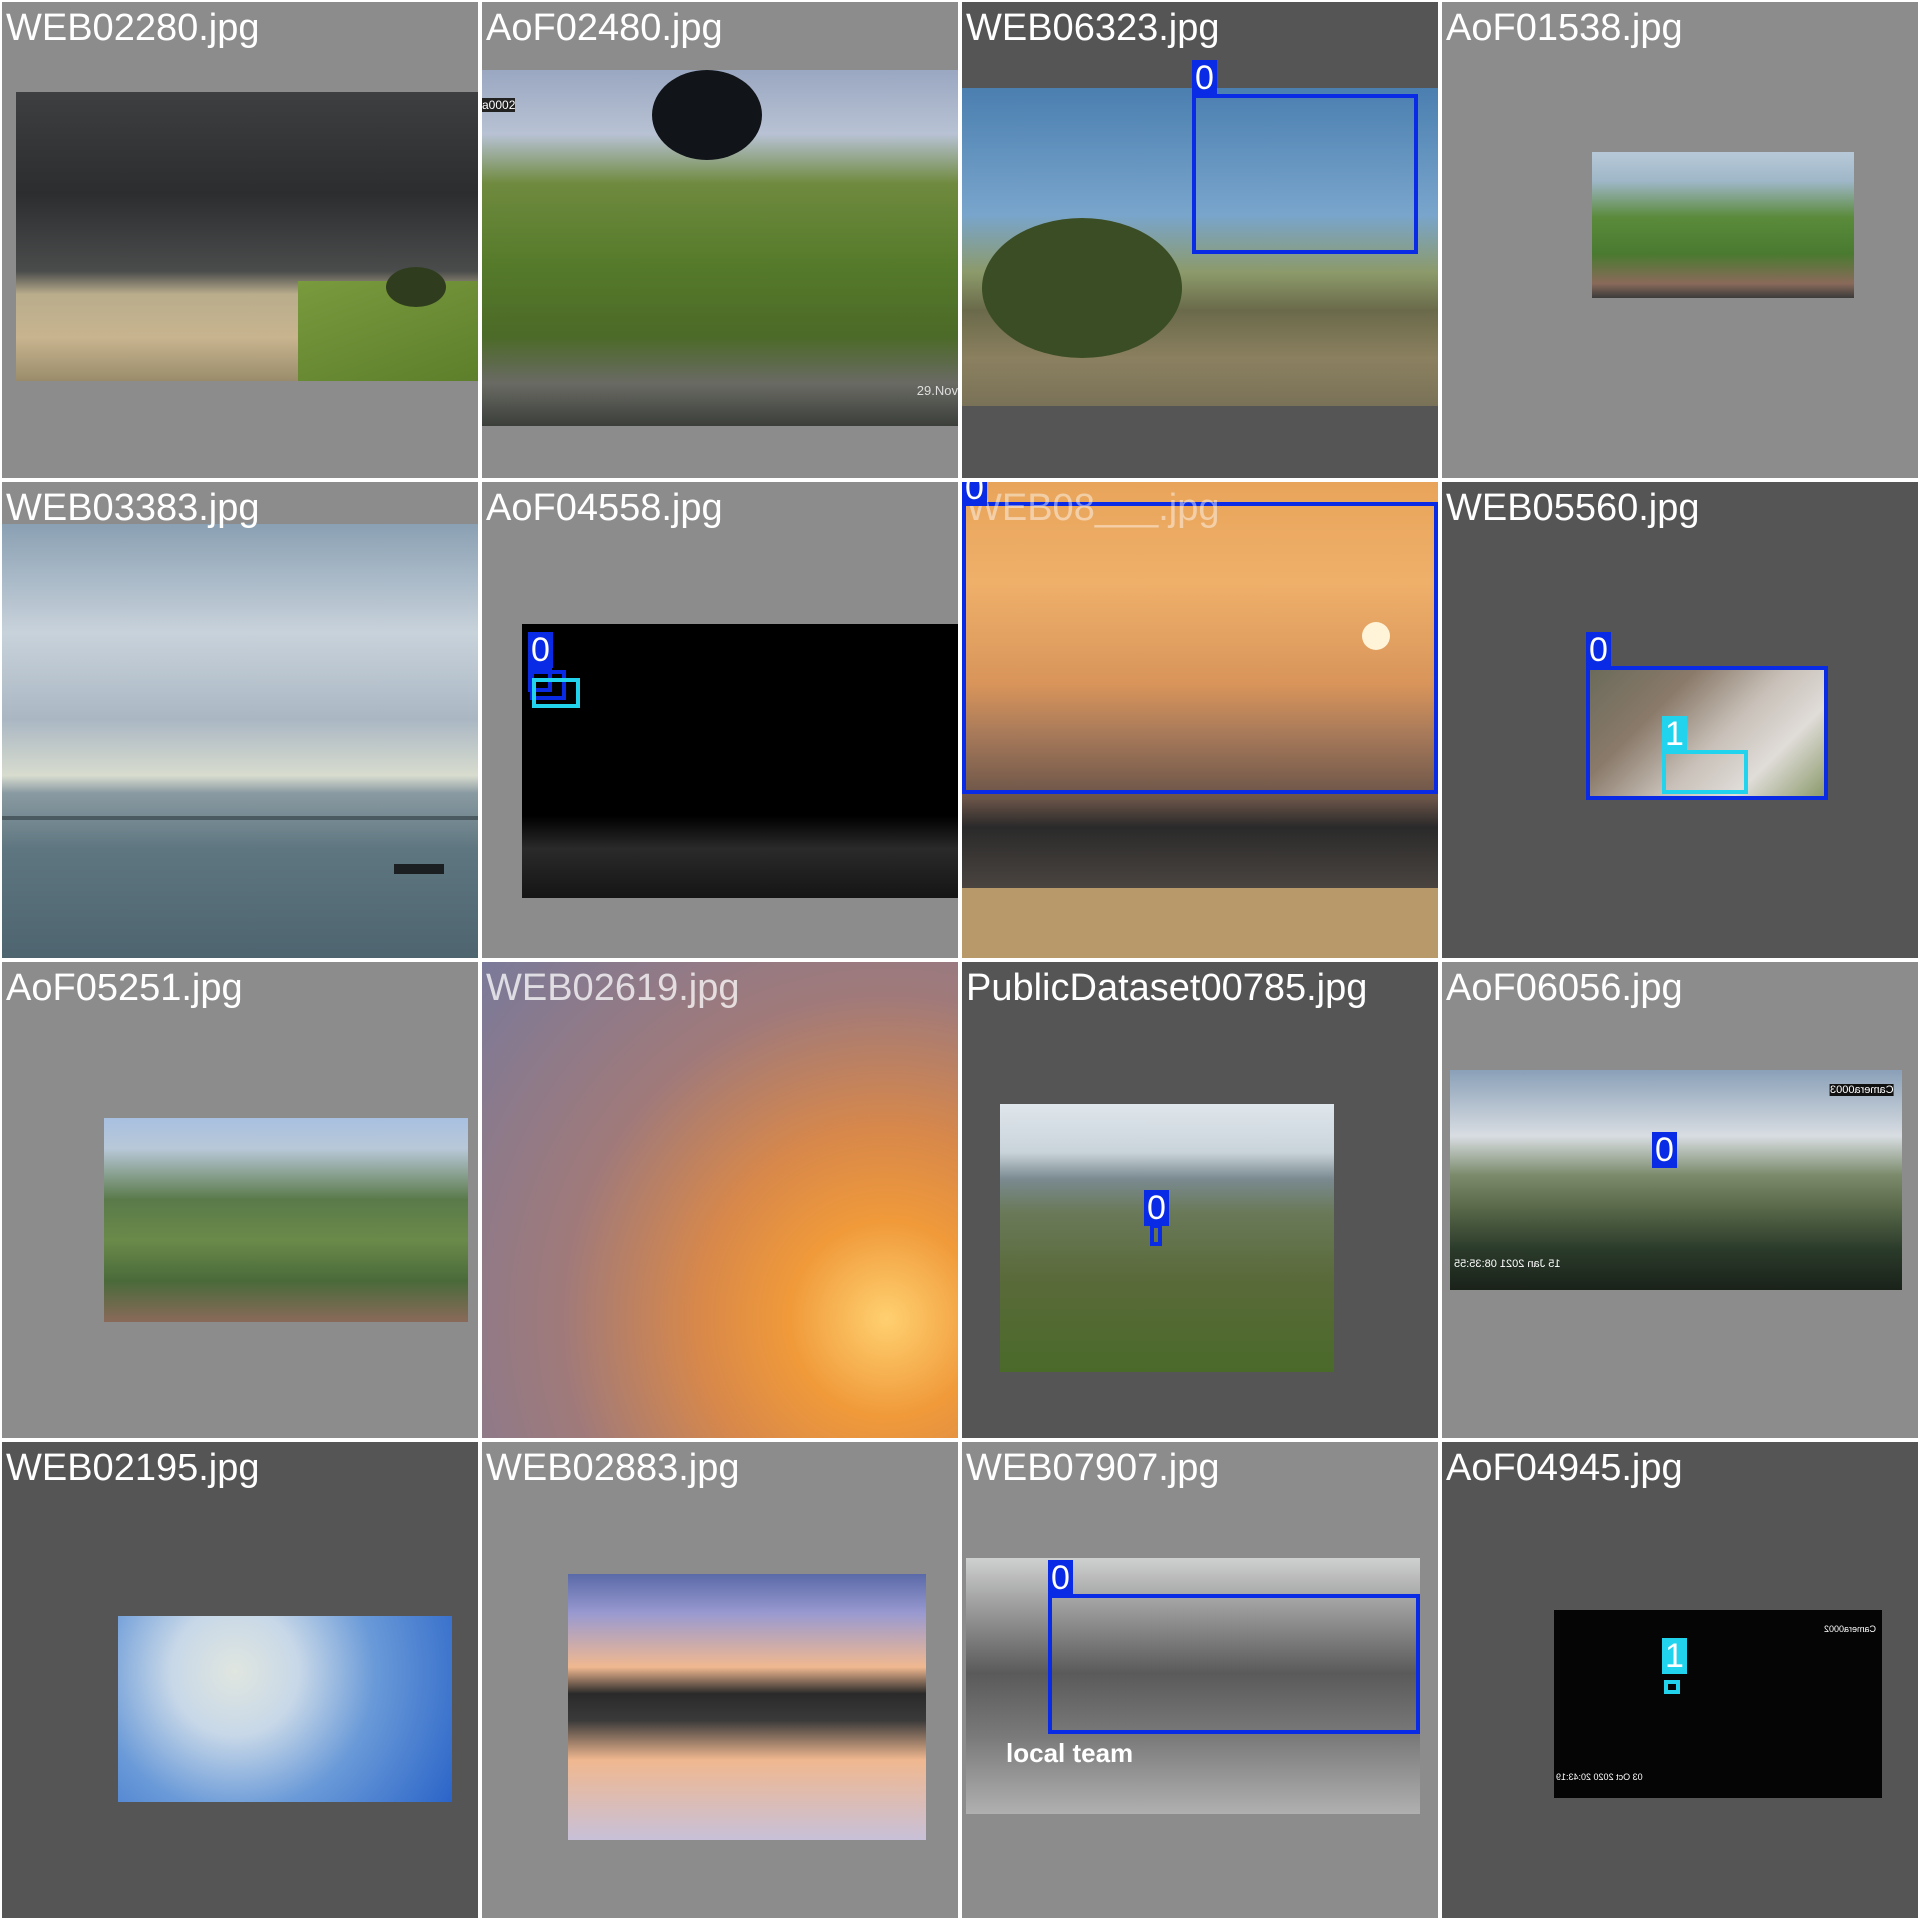  Describe the element at coordinates (133, 1468) in the screenshot. I see `filename-label: WEB02195.jpg` at that location.